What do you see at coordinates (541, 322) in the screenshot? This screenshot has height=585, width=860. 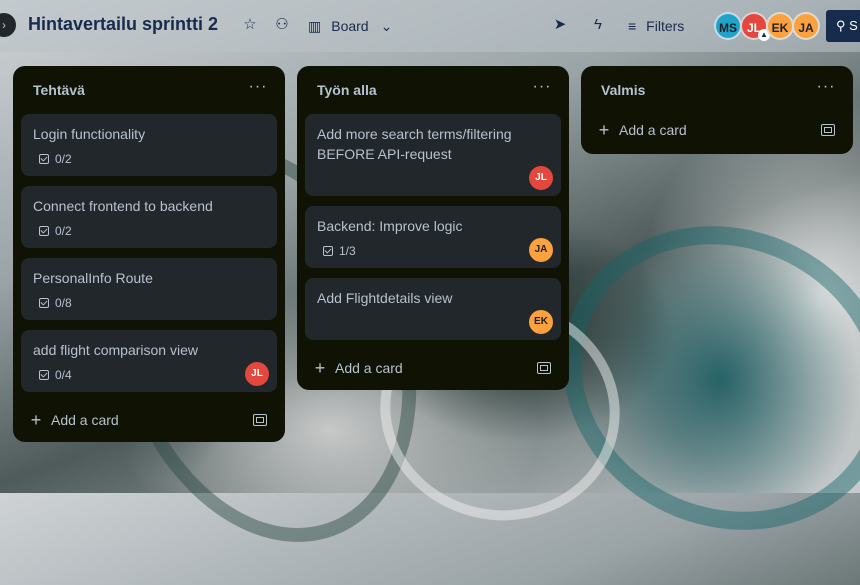 I see `card-member-avatar: EK` at bounding box center [541, 322].